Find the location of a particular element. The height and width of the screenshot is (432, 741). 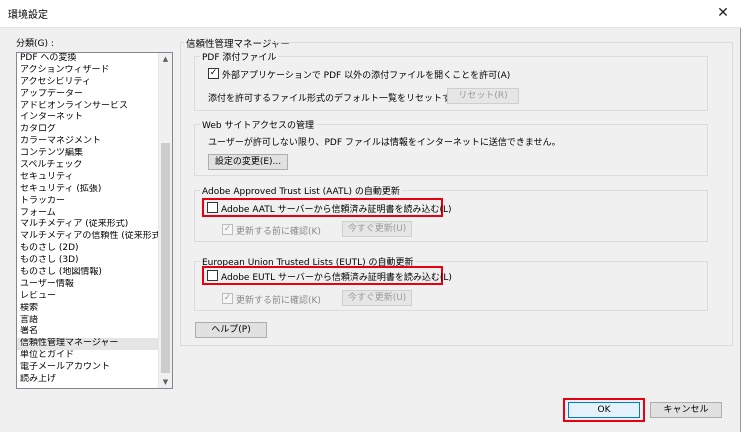

category-item: アクセシビリティ is located at coordinates (88, 83).